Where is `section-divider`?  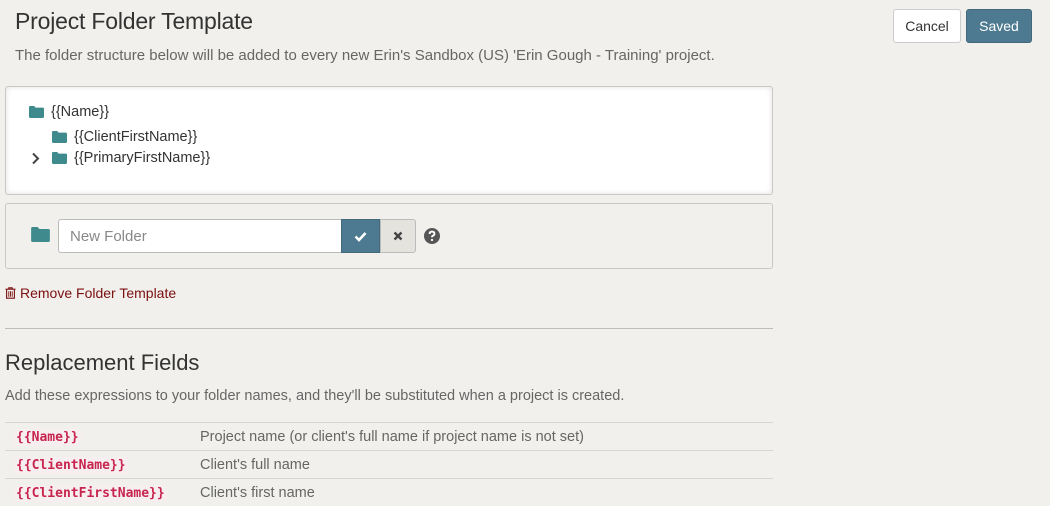
section-divider is located at coordinates (389, 328).